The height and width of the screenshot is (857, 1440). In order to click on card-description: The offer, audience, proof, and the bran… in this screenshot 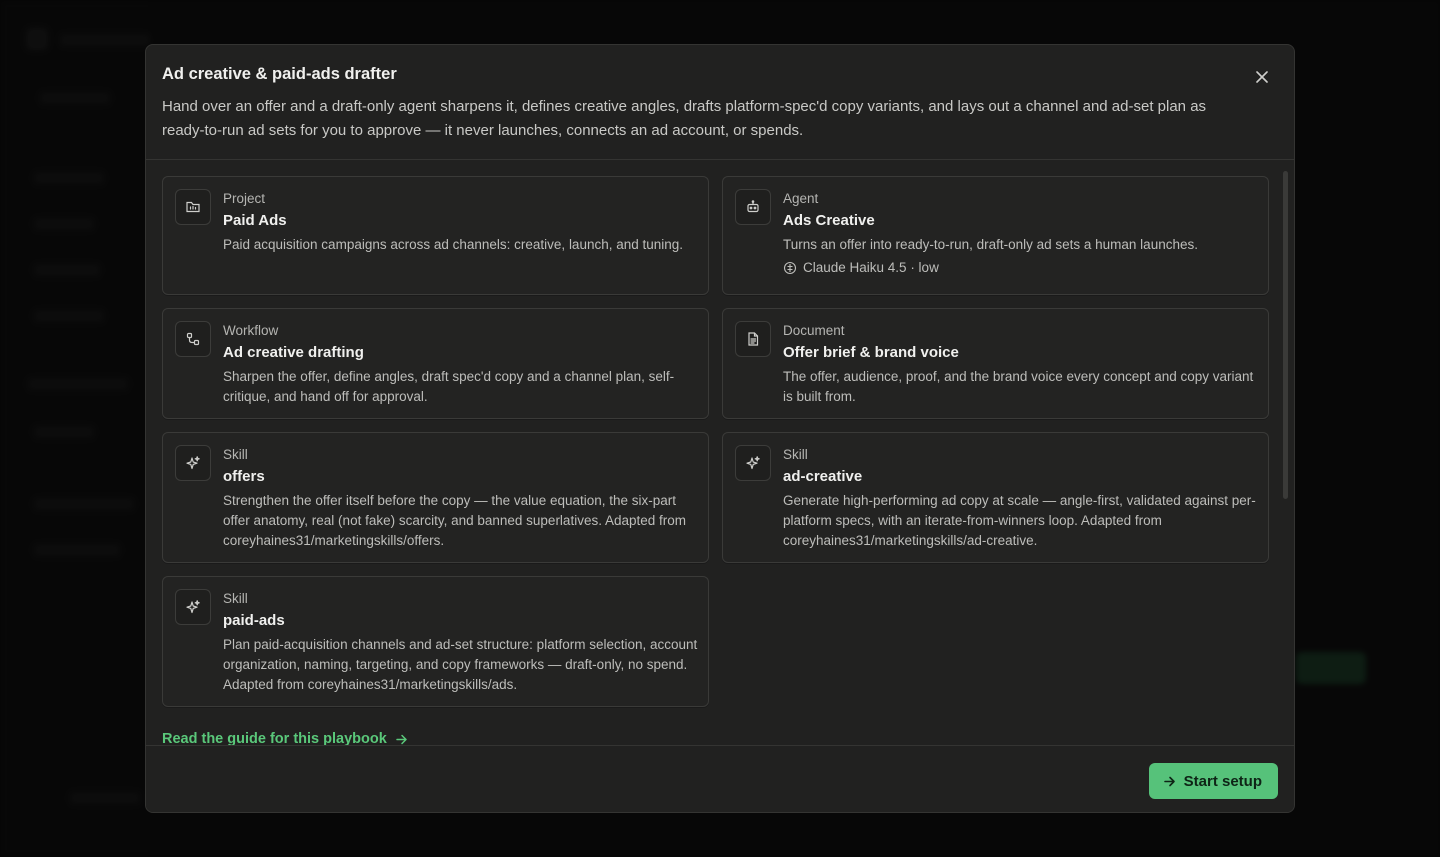, I will do `click(1018, 386)`.